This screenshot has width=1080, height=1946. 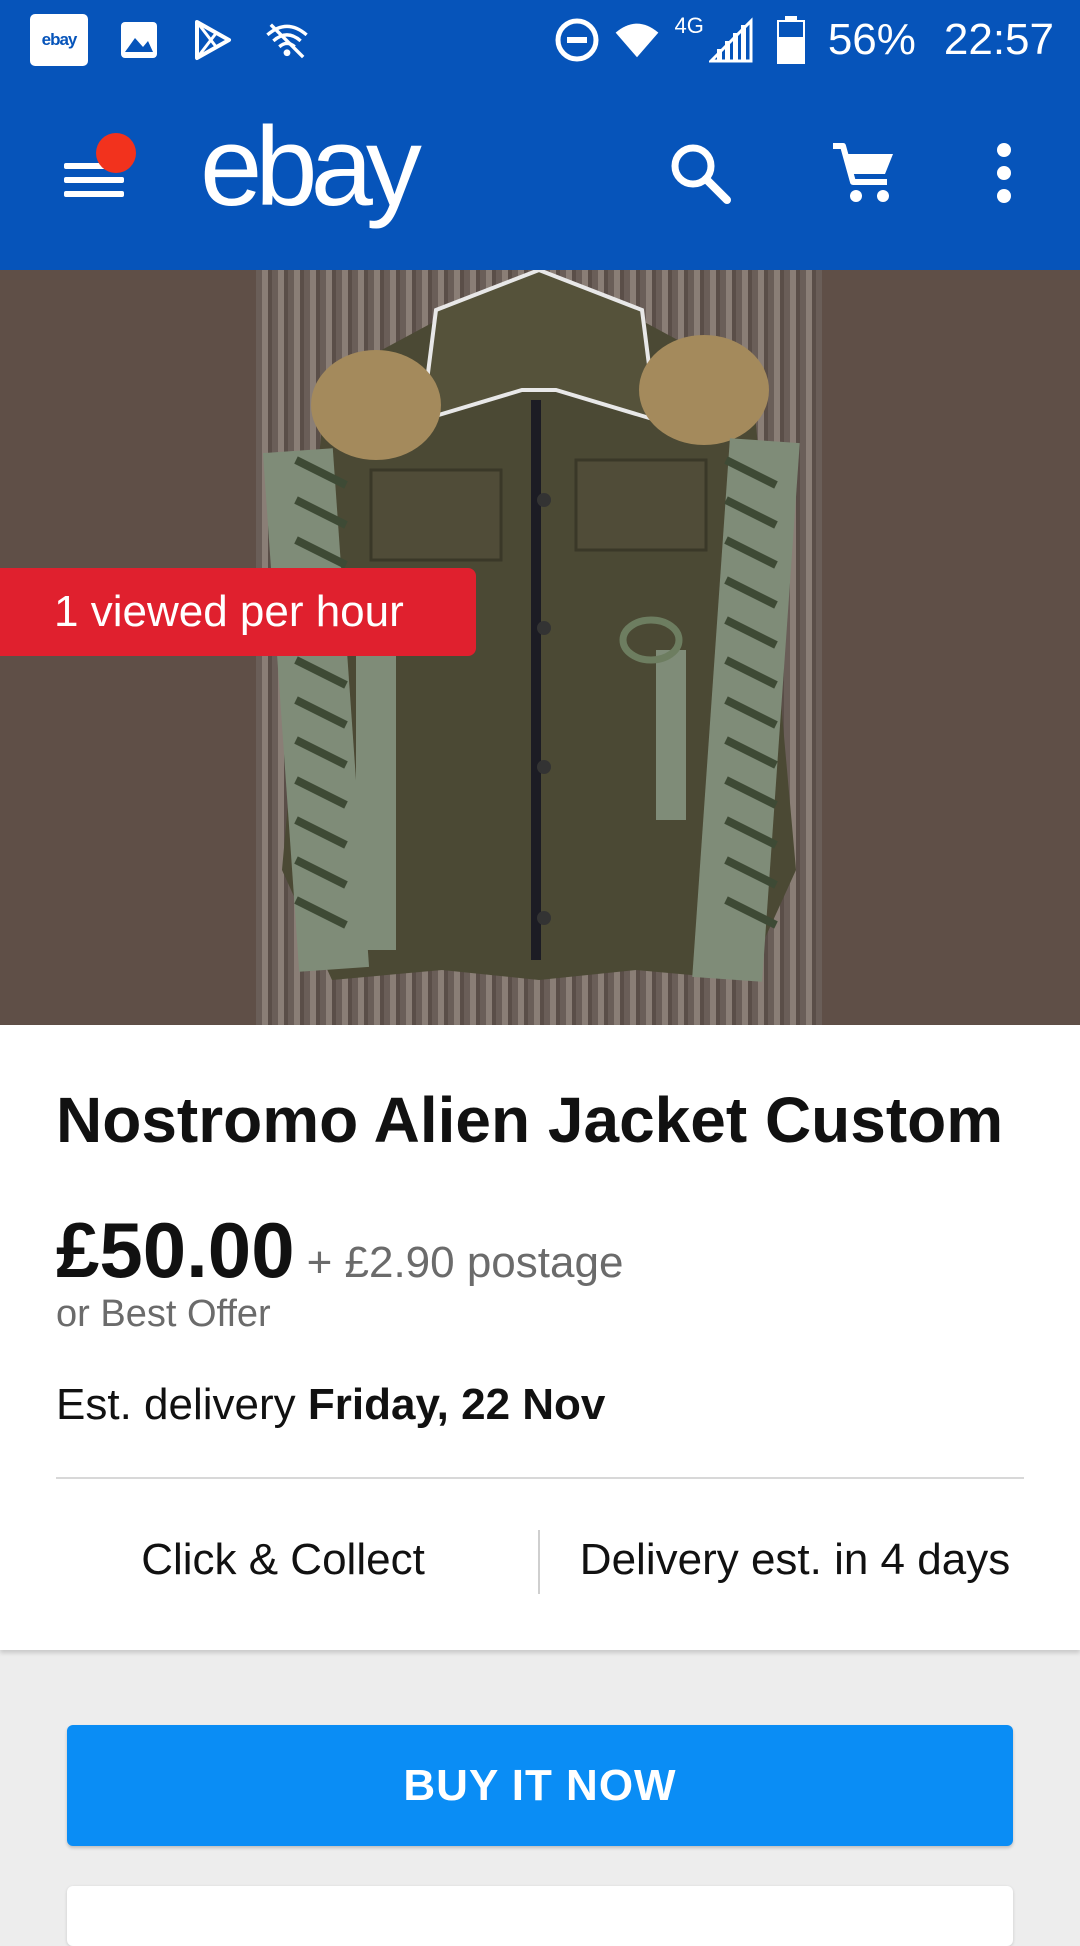 I want to click on estimated-delivery: Est. delivery Friday, 22 Nov, so click(x=330, y=1405).